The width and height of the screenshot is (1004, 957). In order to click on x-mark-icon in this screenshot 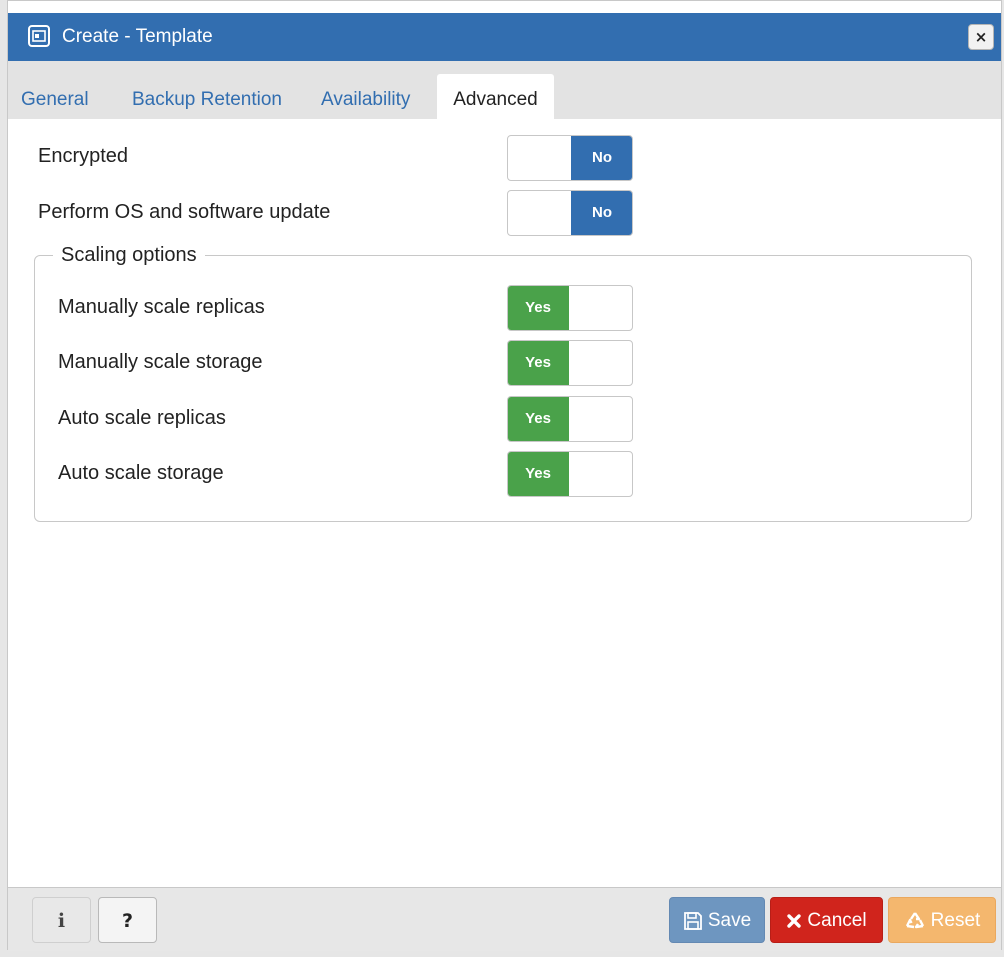, I will do `click(794, 921)`.